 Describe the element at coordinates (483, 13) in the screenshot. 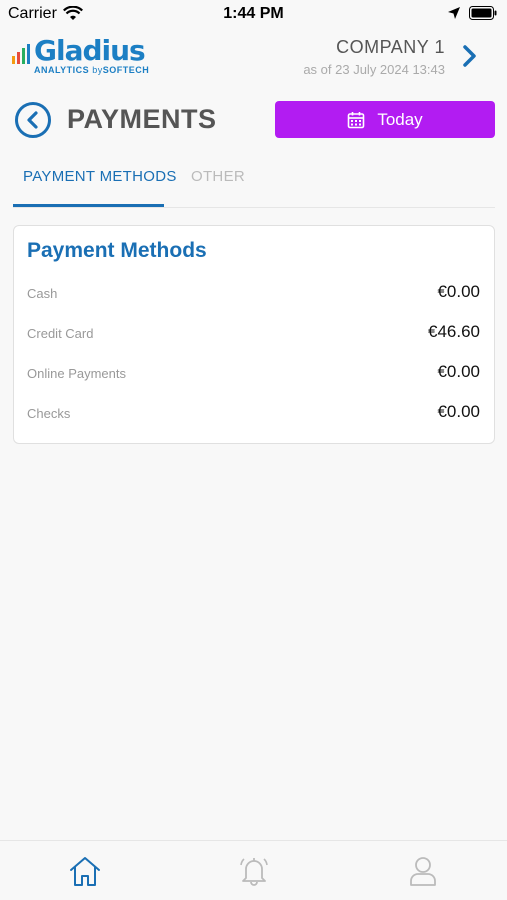

I see `battery-icon` at that location.